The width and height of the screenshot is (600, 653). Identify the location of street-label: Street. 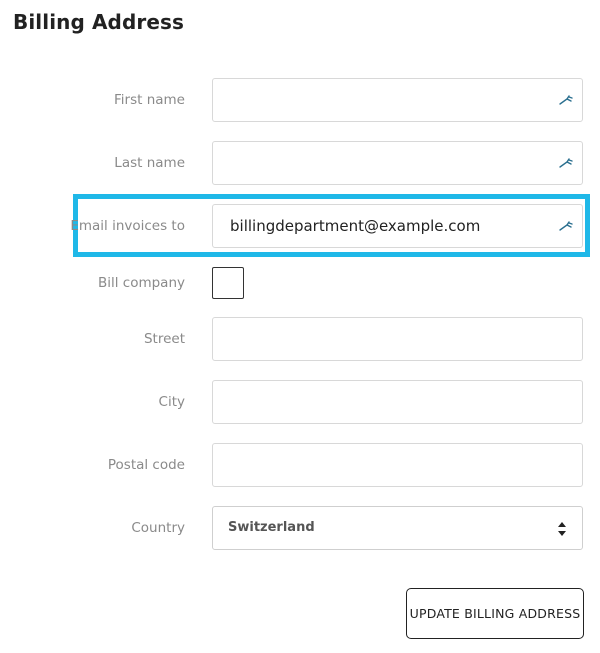
(164, 339).